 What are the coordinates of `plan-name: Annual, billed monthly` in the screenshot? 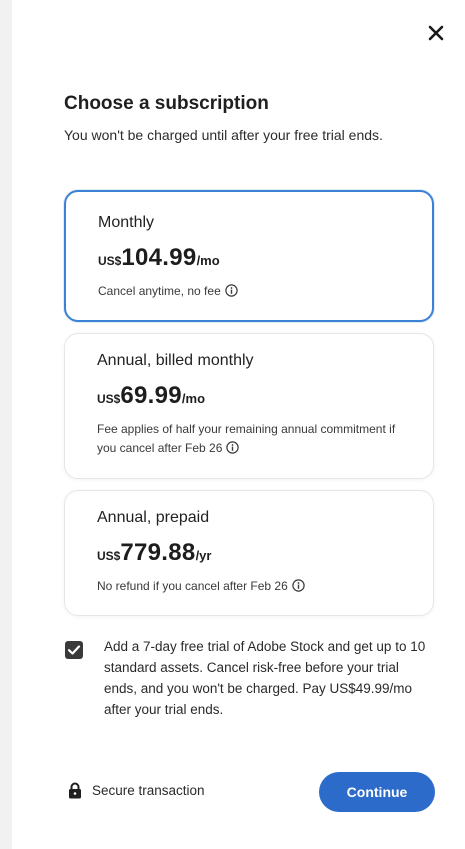 It's located at (175, 360).